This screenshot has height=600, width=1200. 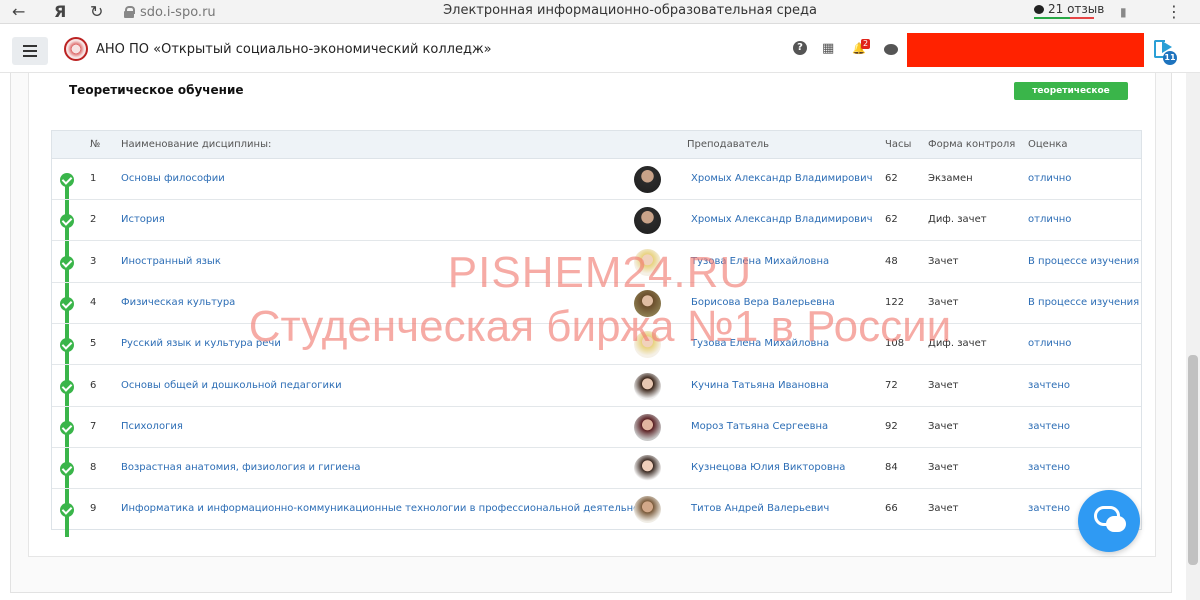 What do you see at coordinates (93, 178) in the screenshot?
I see `row-num: 1` at bounding box center [93, 178].